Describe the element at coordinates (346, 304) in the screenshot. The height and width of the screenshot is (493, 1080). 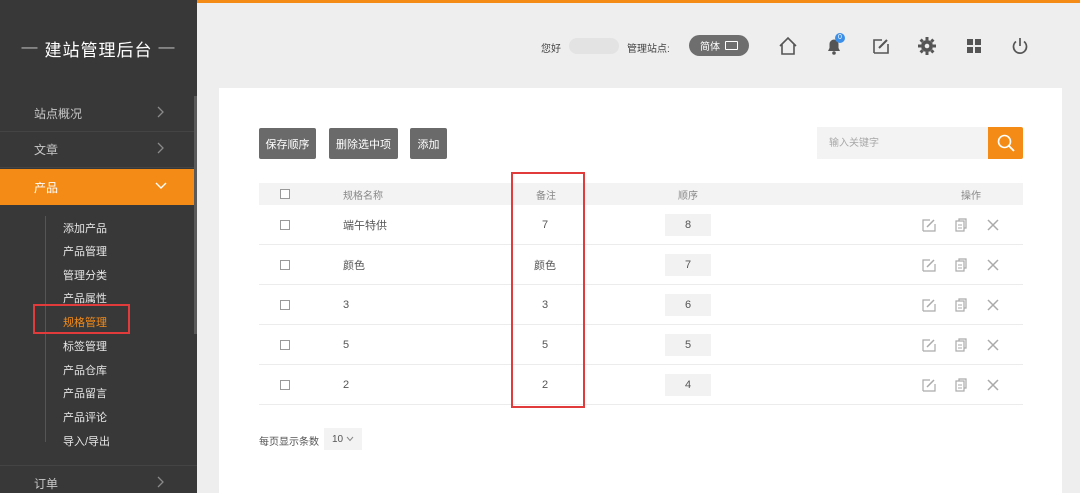
I see `cell-name: 3` at that location.